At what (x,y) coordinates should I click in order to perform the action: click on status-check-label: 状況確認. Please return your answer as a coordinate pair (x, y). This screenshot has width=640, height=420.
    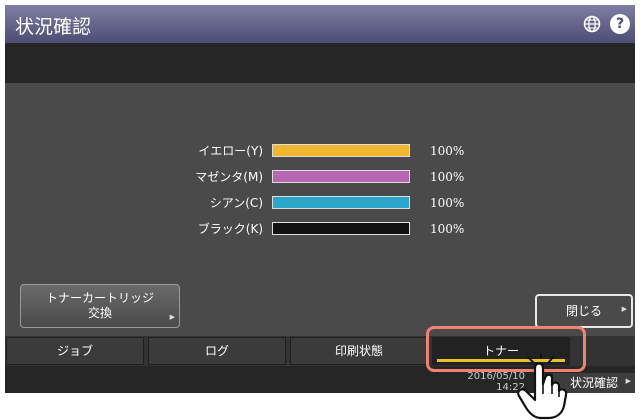
    Looking at the image, I should click on (593, 383).